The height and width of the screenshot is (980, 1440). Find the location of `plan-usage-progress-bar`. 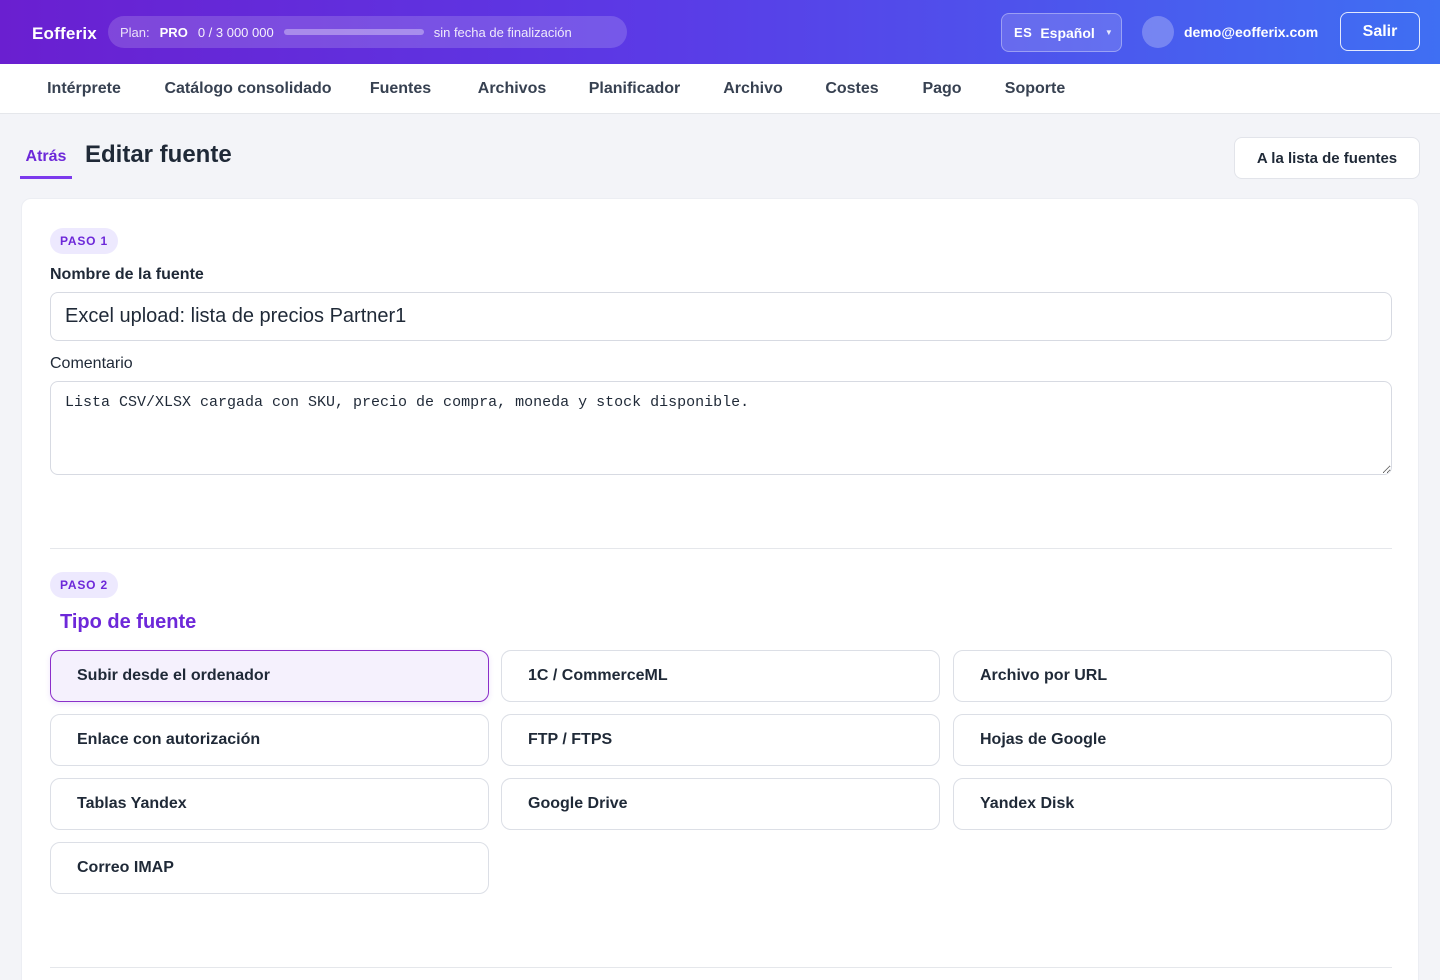

plan-usage-progress-bar is located at coordinates (353, 32).